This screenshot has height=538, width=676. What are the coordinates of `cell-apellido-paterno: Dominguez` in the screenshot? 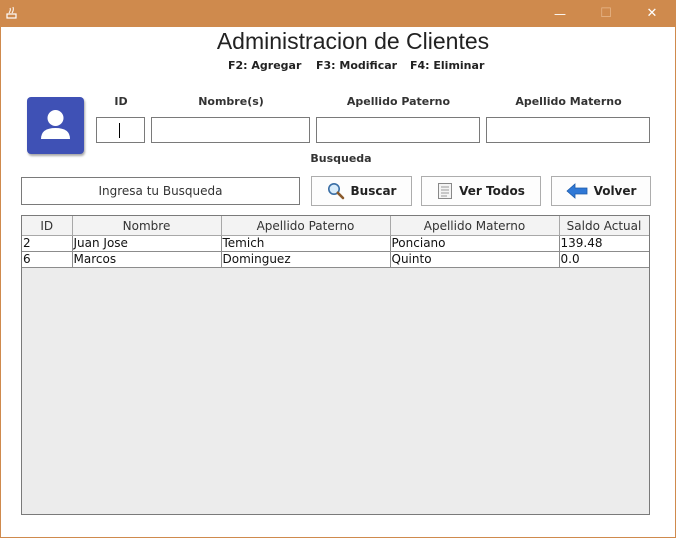 It's located at (306, 259).